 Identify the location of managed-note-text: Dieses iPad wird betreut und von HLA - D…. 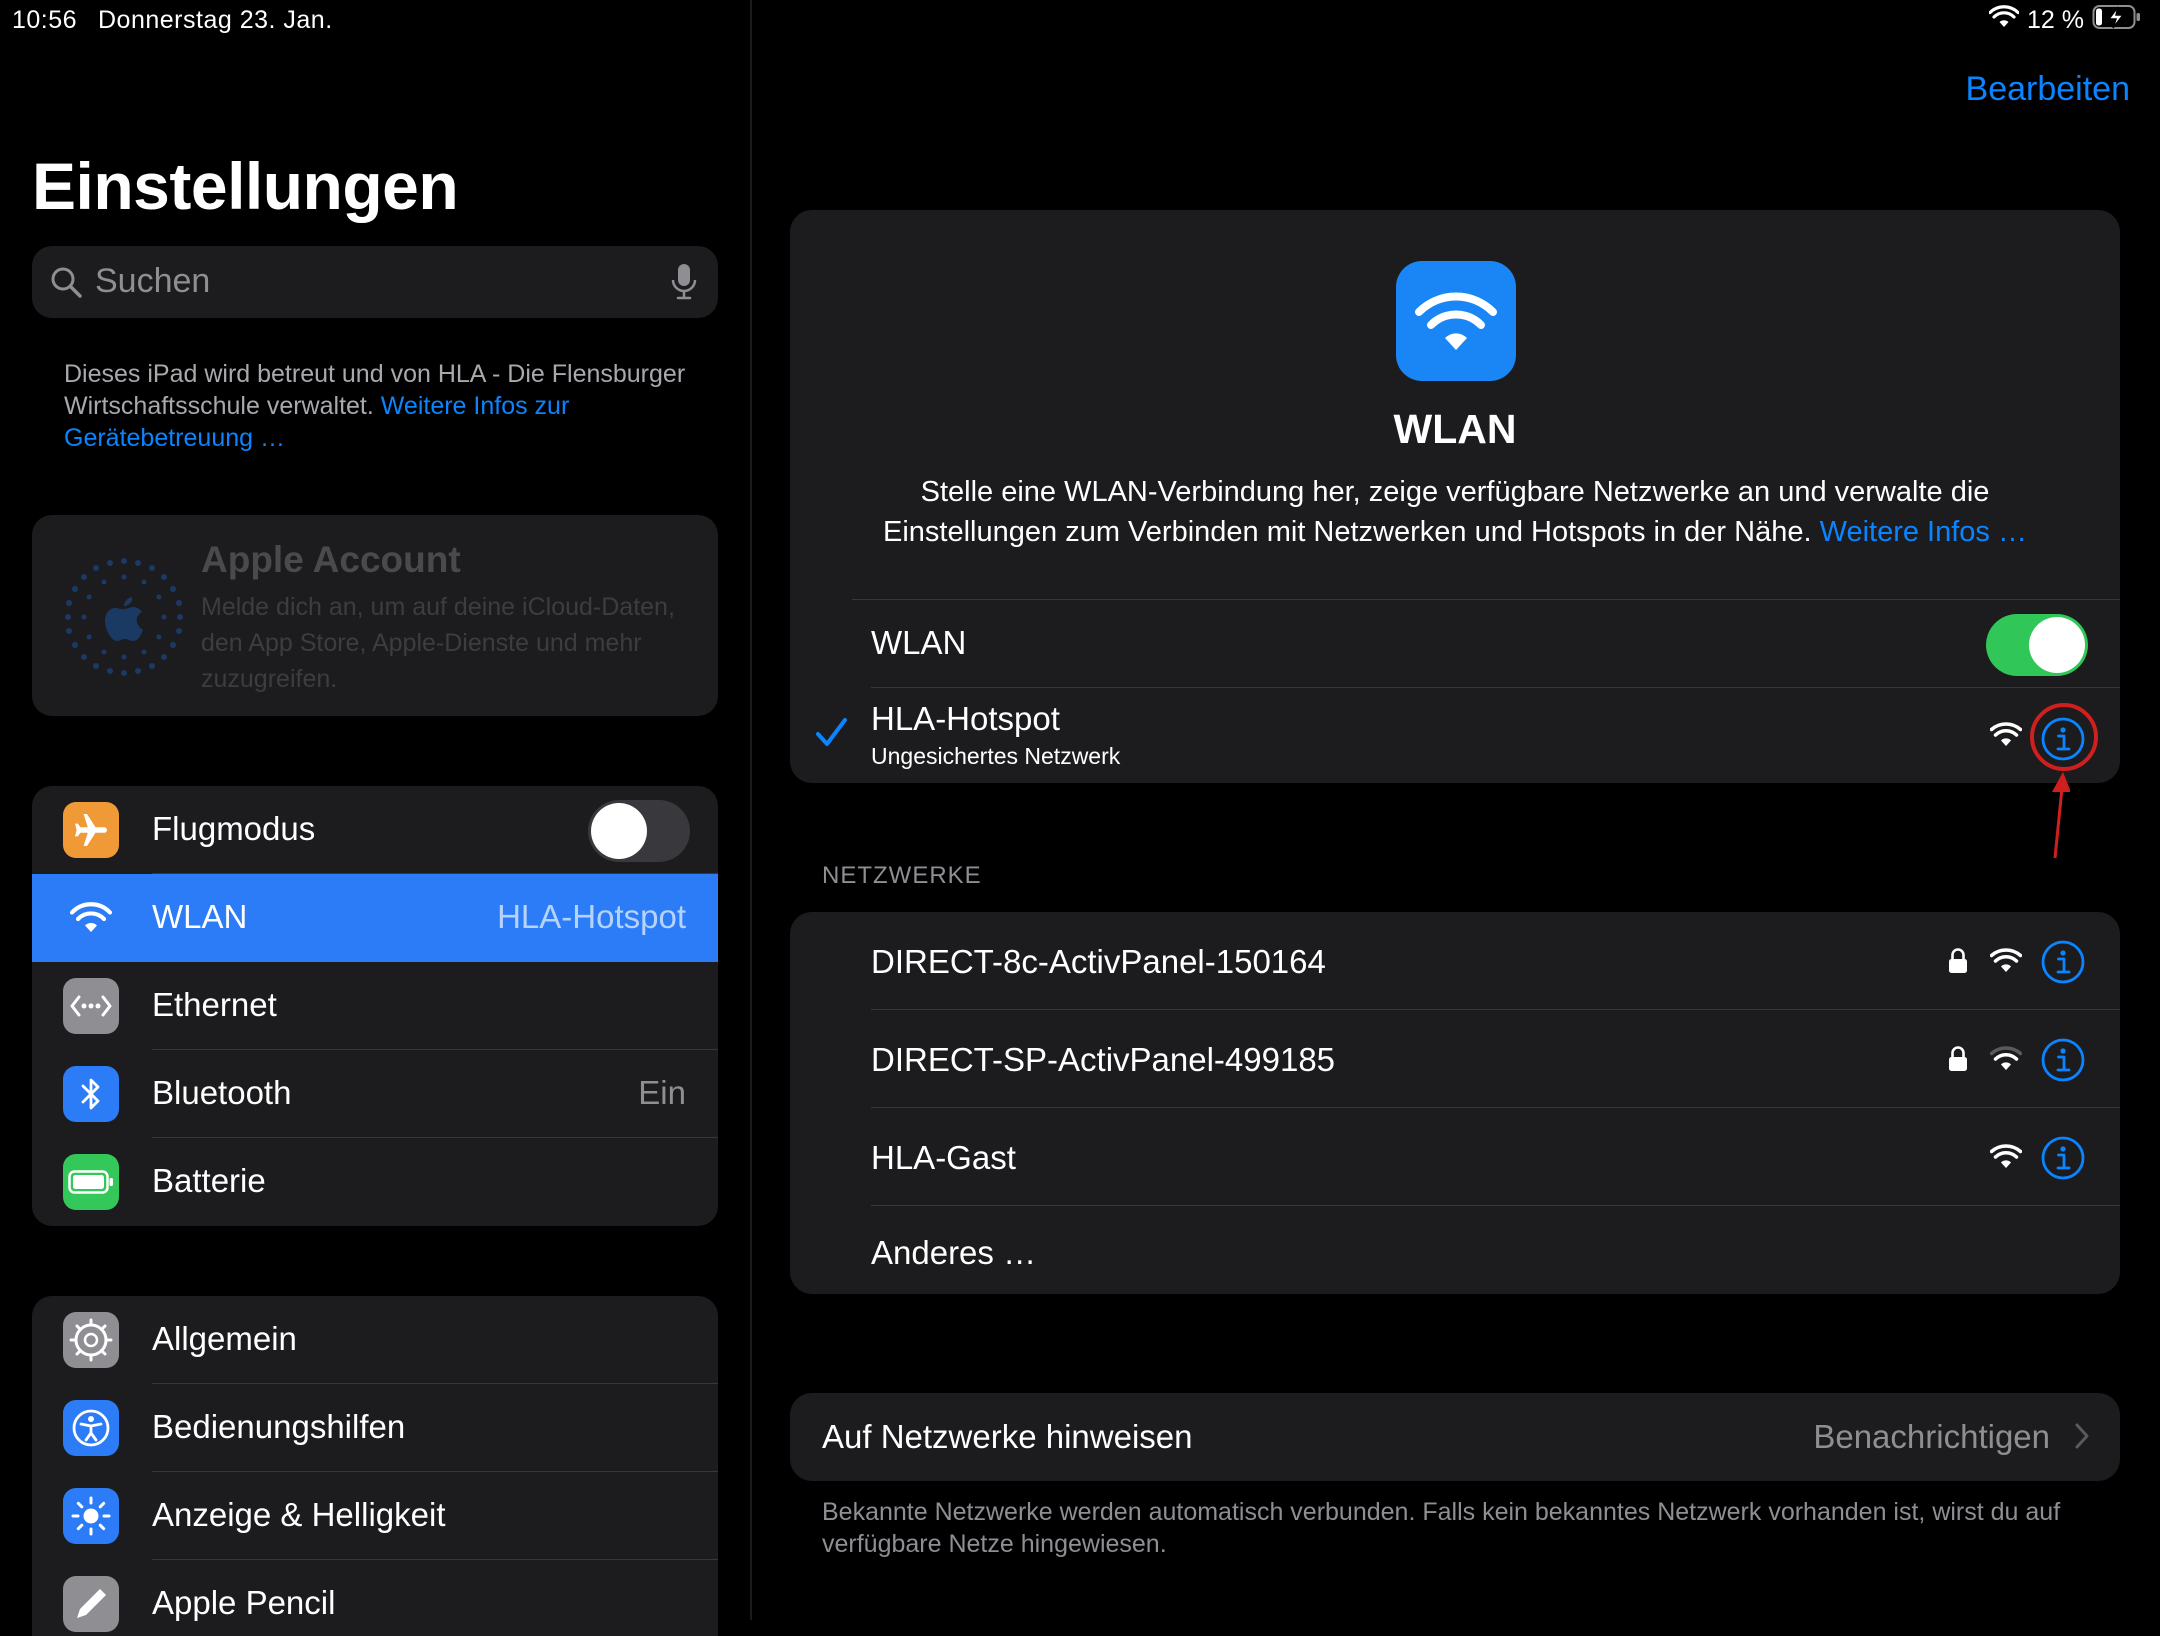
(375, 390).